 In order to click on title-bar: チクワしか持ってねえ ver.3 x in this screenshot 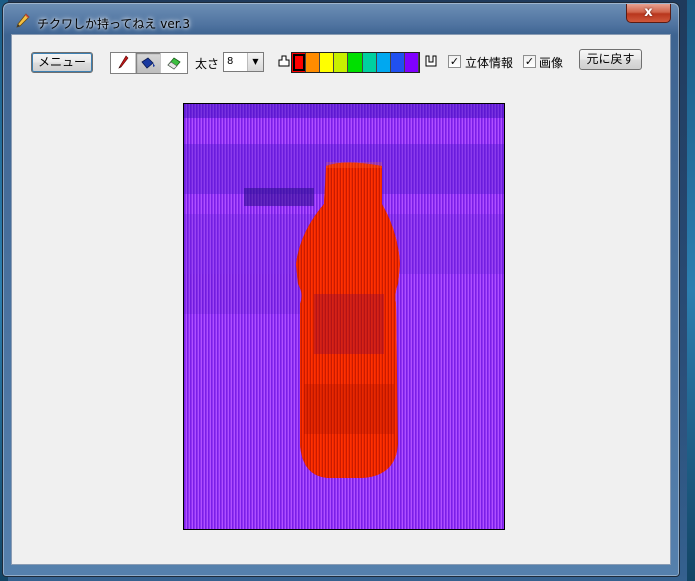, I will do `click(341, 20)`.